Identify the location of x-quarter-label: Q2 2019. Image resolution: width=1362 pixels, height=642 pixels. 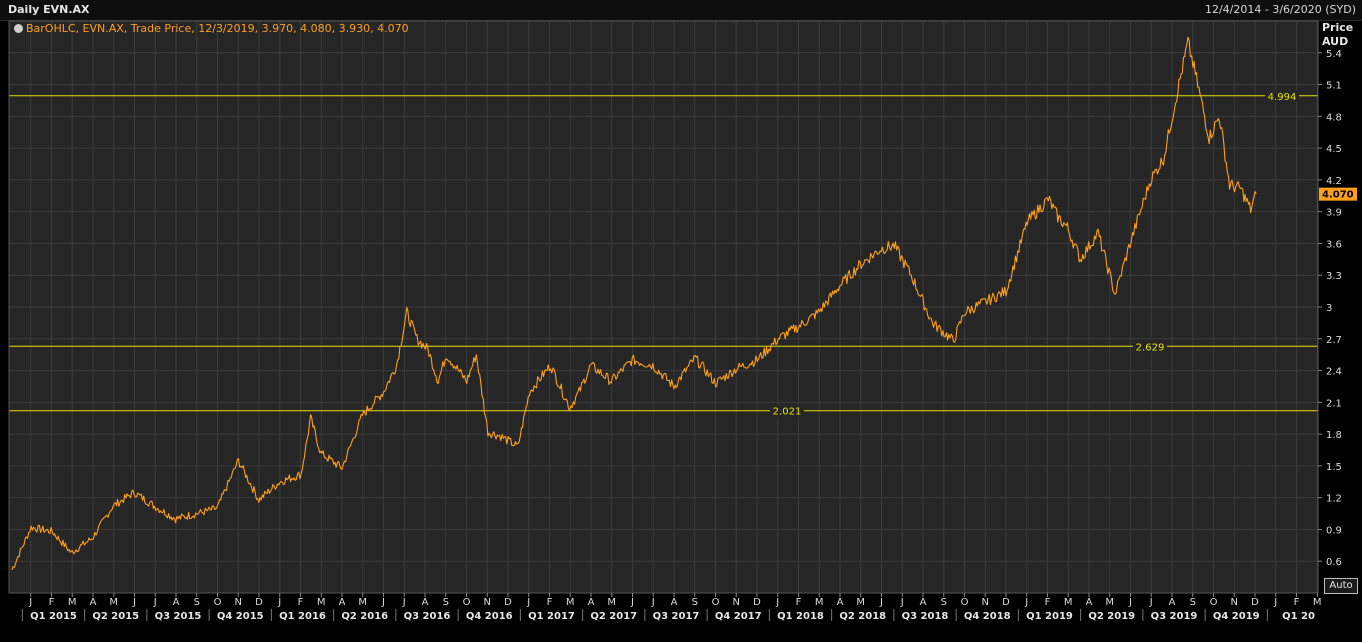
(1111, 616).